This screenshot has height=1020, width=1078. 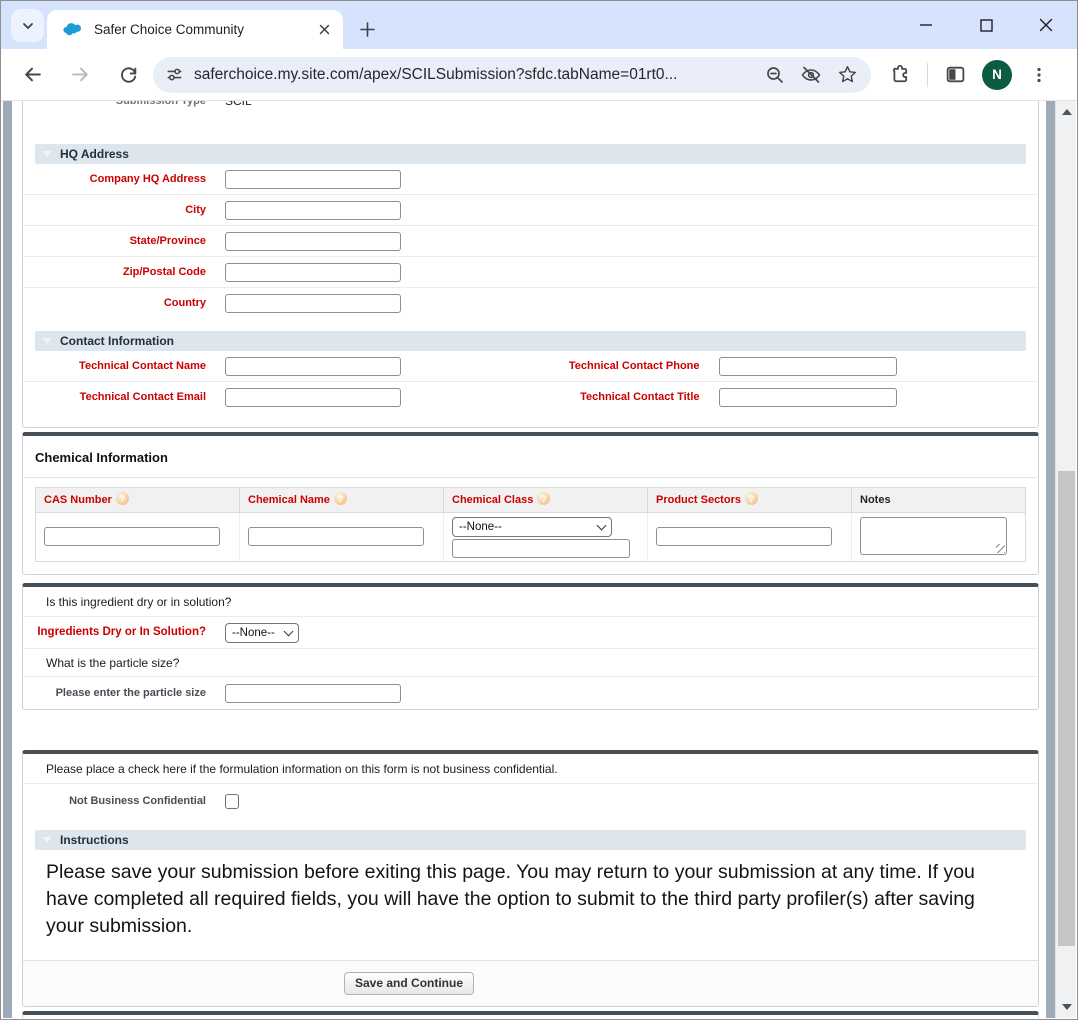 What do you see at coordinates (101, 457) in the screenshot?
I see `chemical-information-title: Chemical Information` at bounding box center [101, 457].